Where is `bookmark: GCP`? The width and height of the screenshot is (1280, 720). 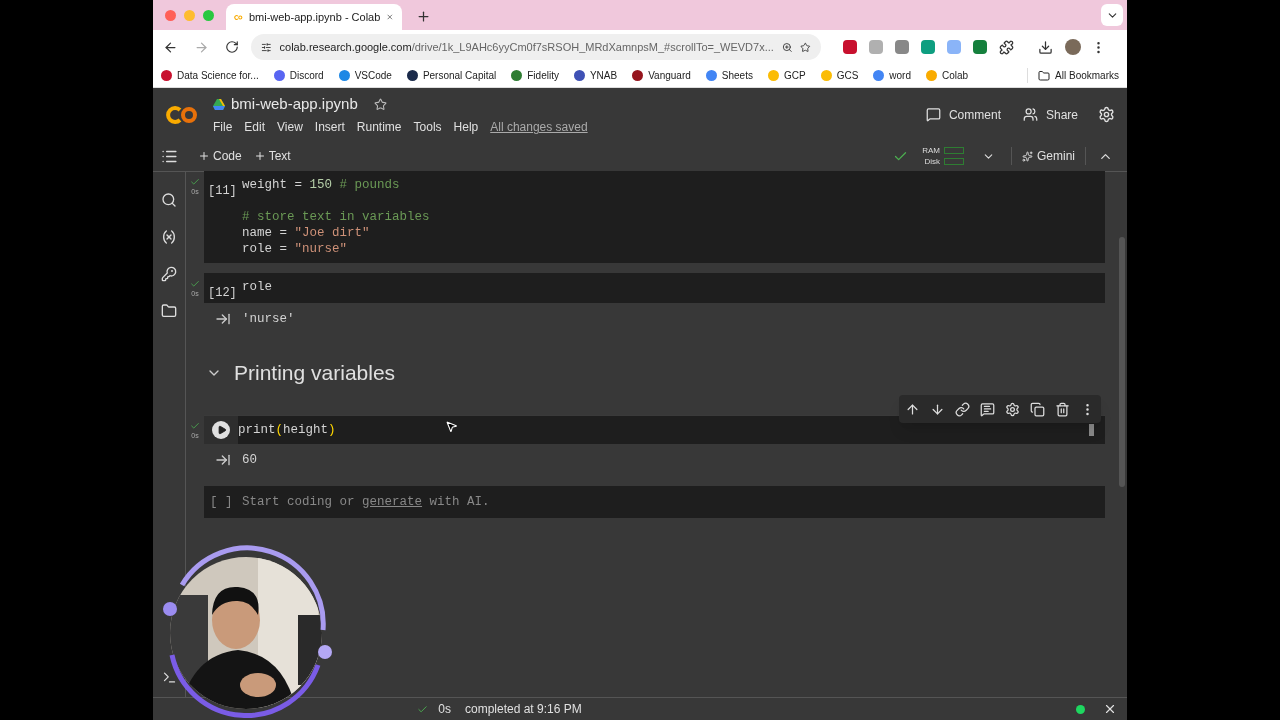 bookmark: GCP is located at coordinates (786, 75).